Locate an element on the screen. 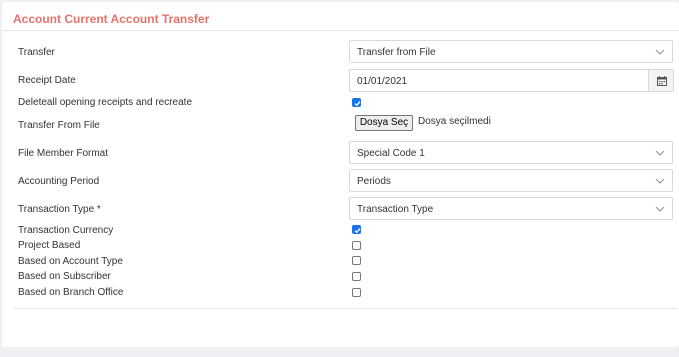 The image size is (679, 357). transaction-type-label: Transaction Type * is located at coordinates (59, 209).